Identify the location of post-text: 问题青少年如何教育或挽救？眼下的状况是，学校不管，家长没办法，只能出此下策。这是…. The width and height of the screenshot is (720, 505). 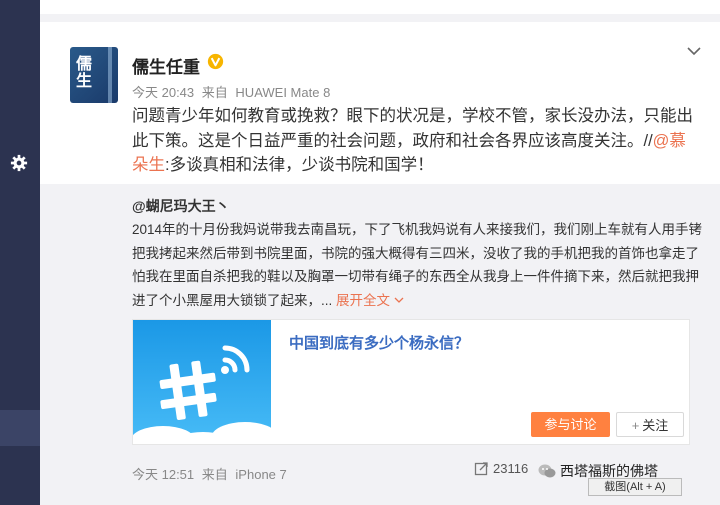
(416, 141).